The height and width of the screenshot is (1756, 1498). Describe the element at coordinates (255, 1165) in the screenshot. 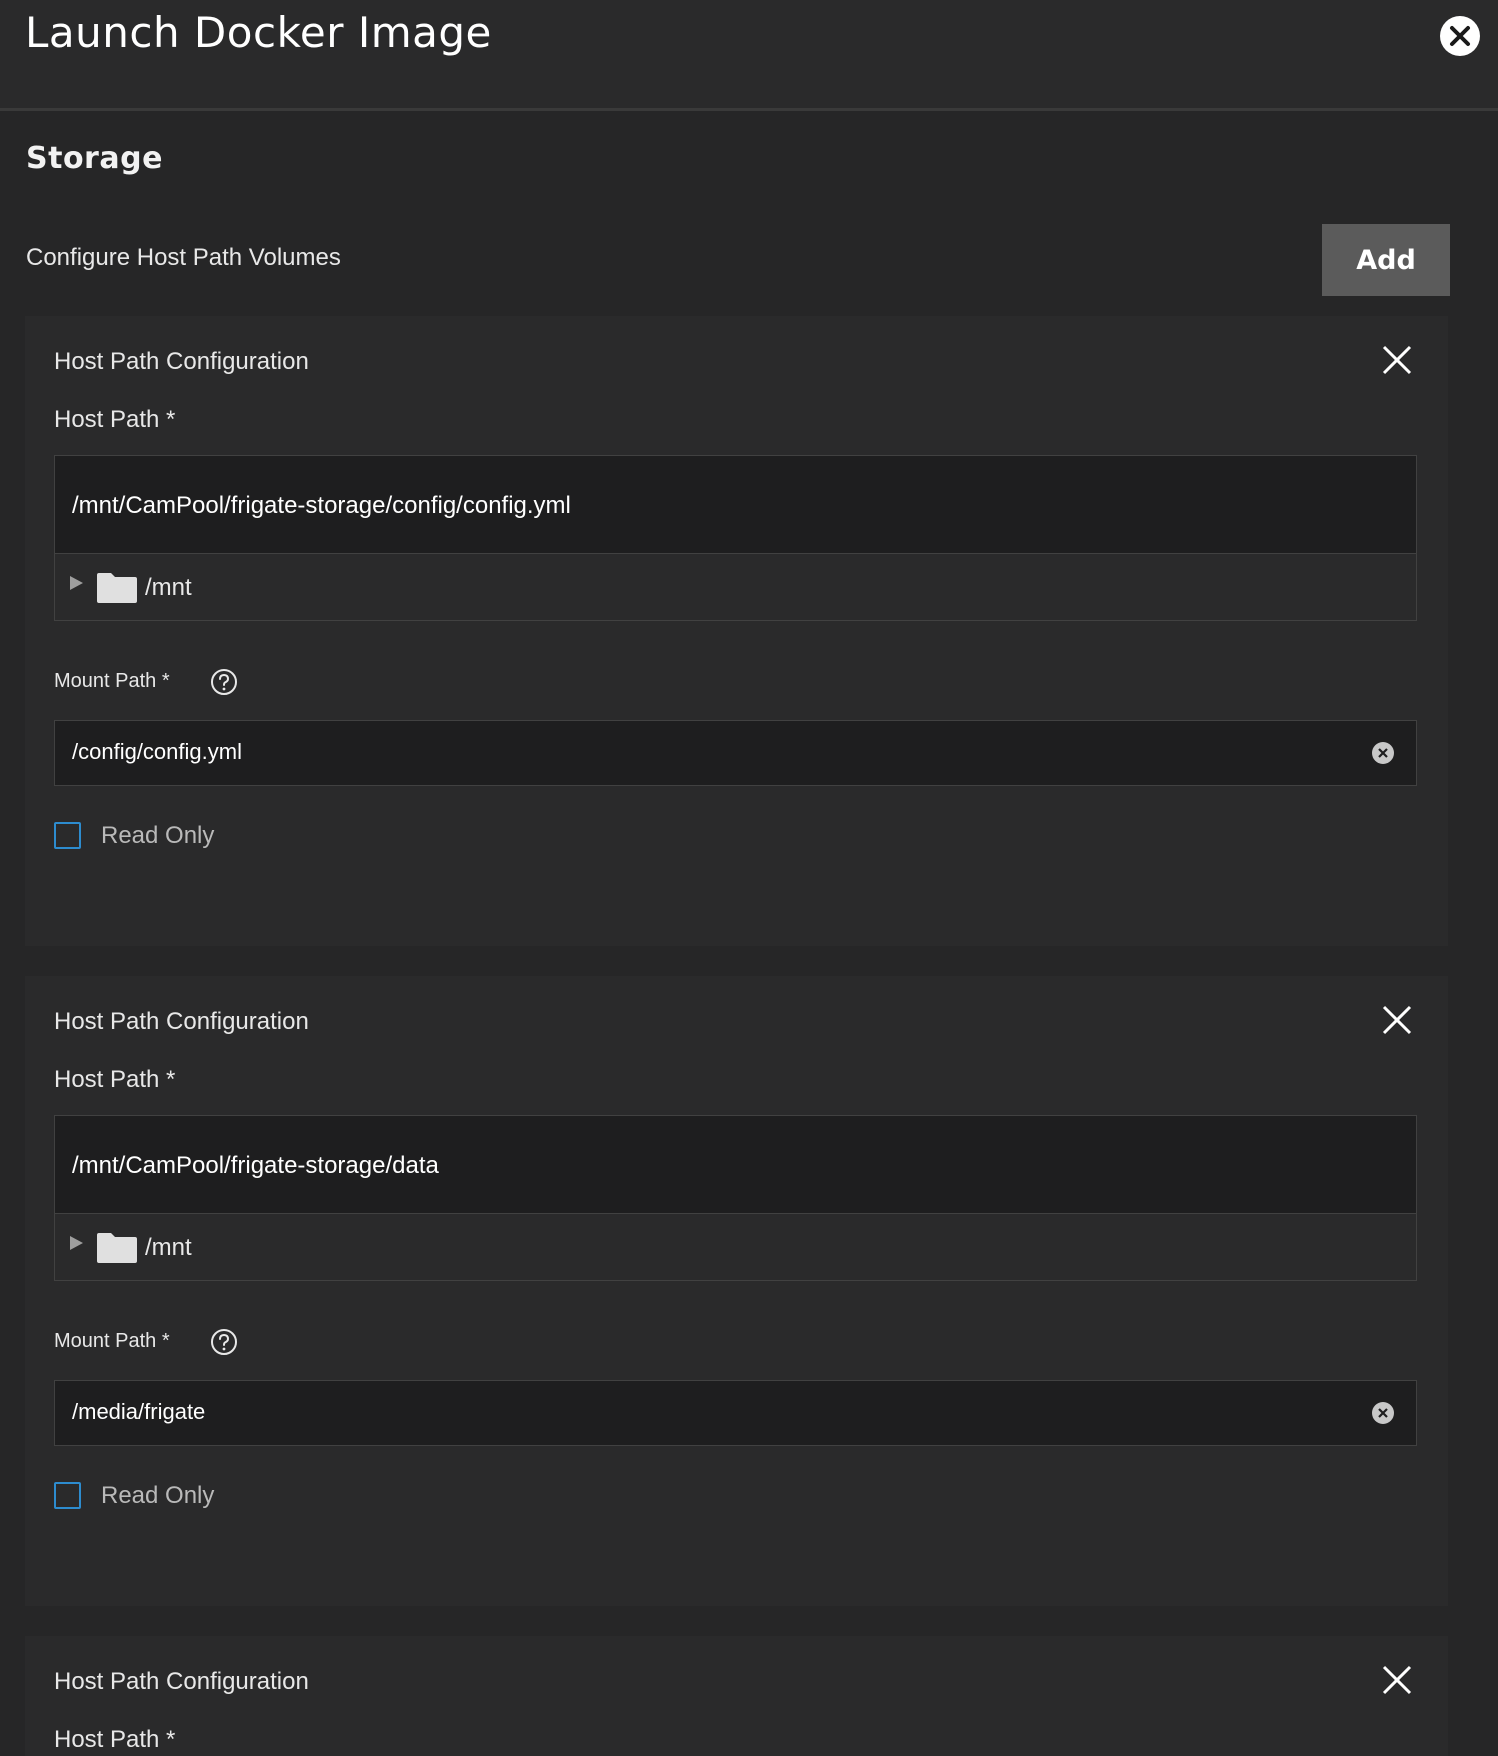

I see `host-path-value: /mnt/CamPool/frigate-storage/data` at that location.